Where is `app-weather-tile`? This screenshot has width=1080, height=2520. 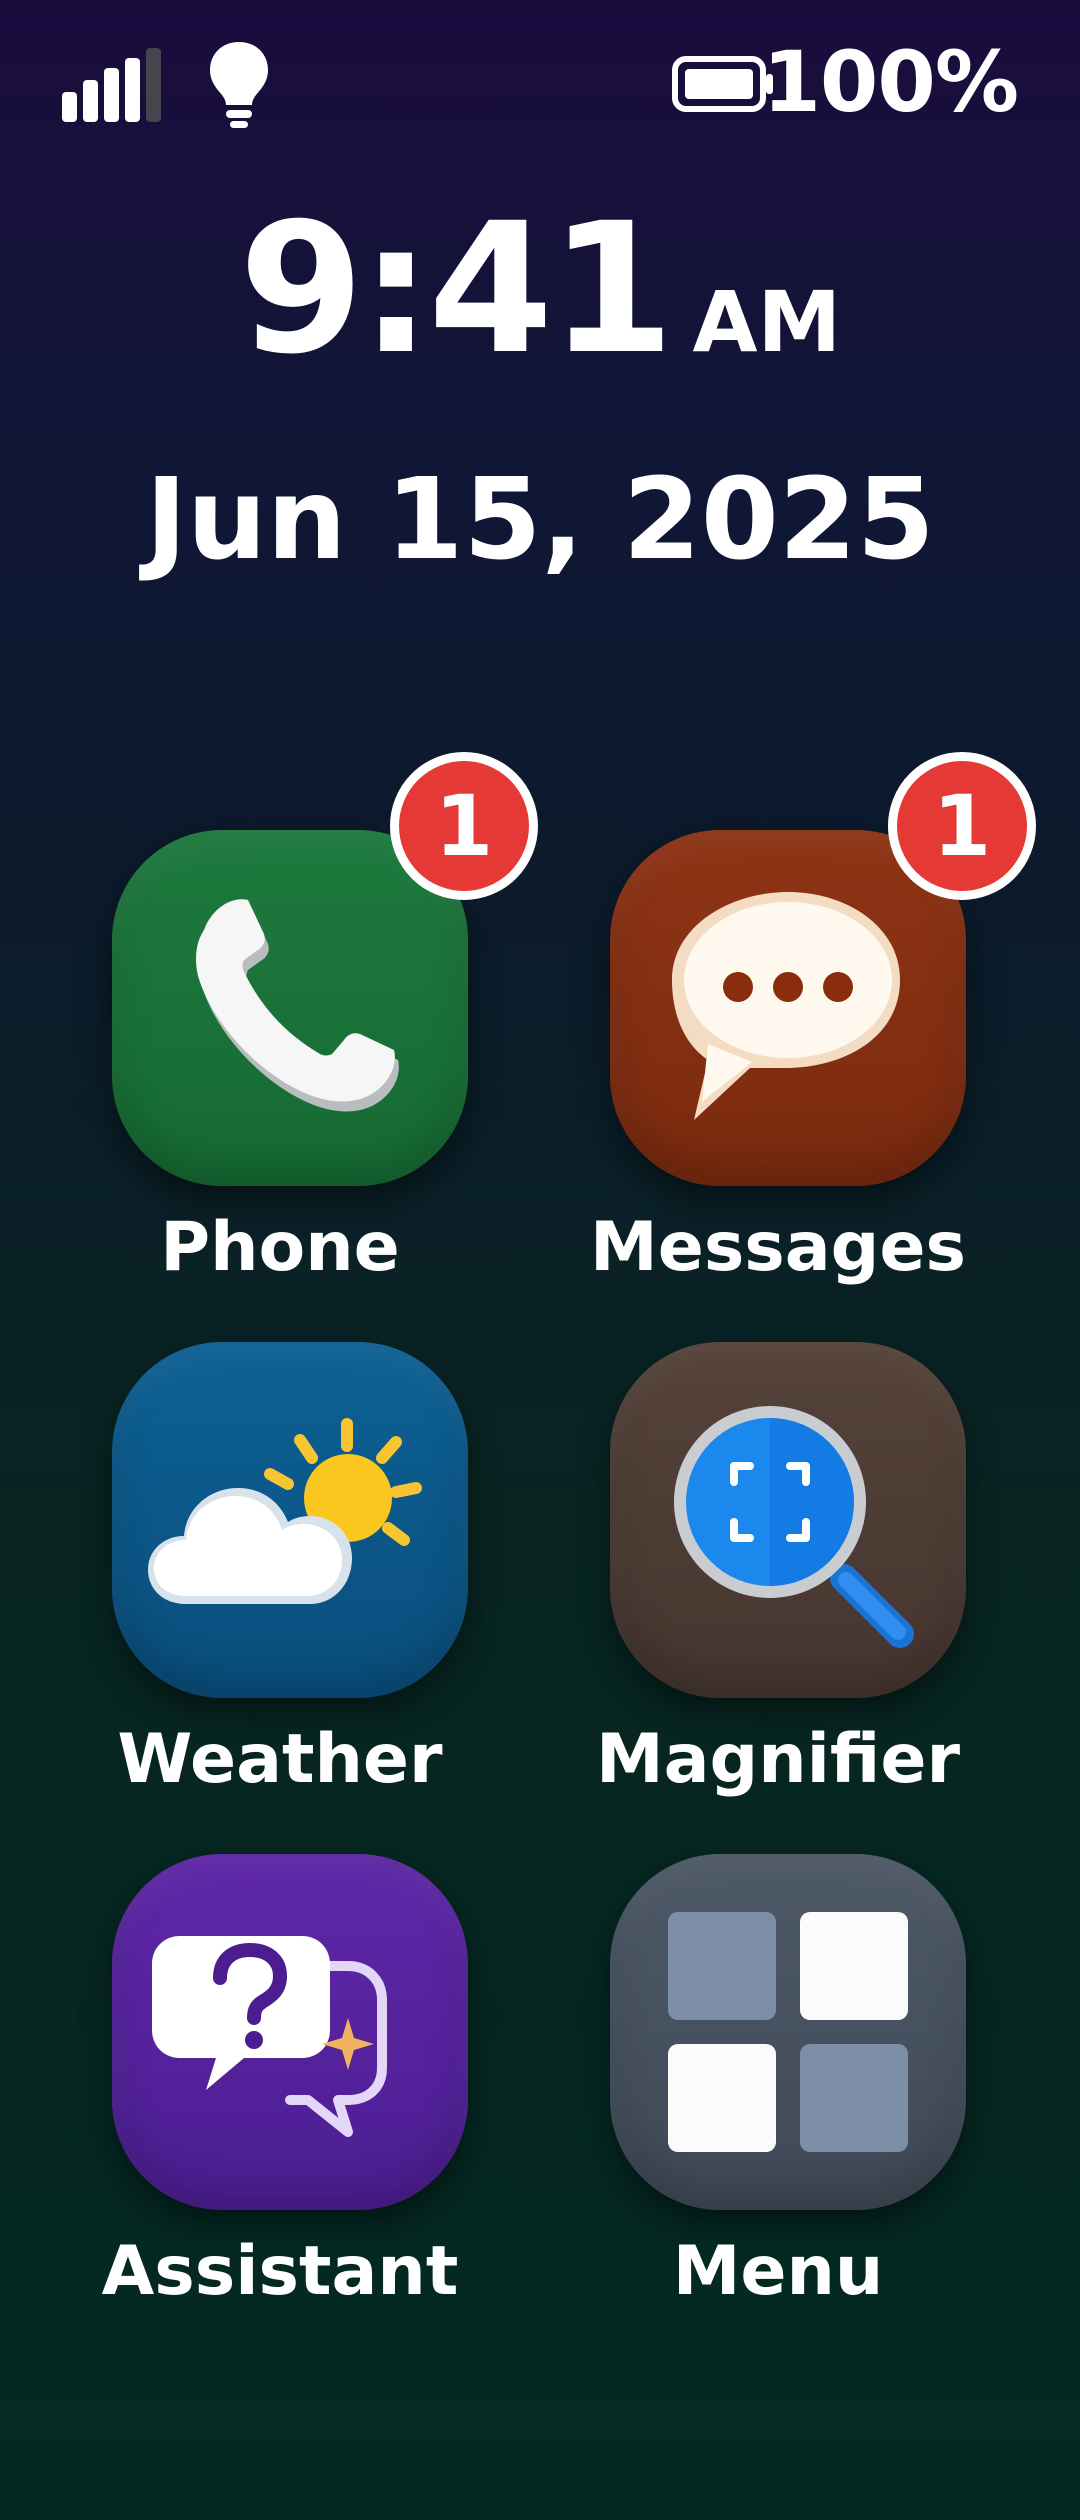 app-weather-tile is located at coordinates (290, 1520).